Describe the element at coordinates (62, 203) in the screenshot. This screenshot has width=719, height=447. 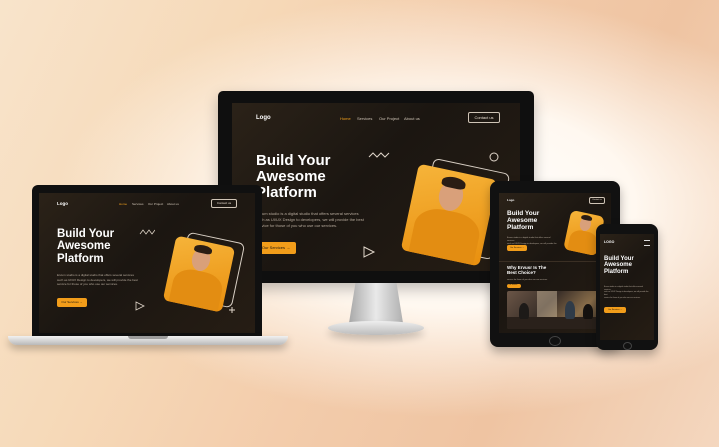
I see `laptop-logo: Logo` at that location.